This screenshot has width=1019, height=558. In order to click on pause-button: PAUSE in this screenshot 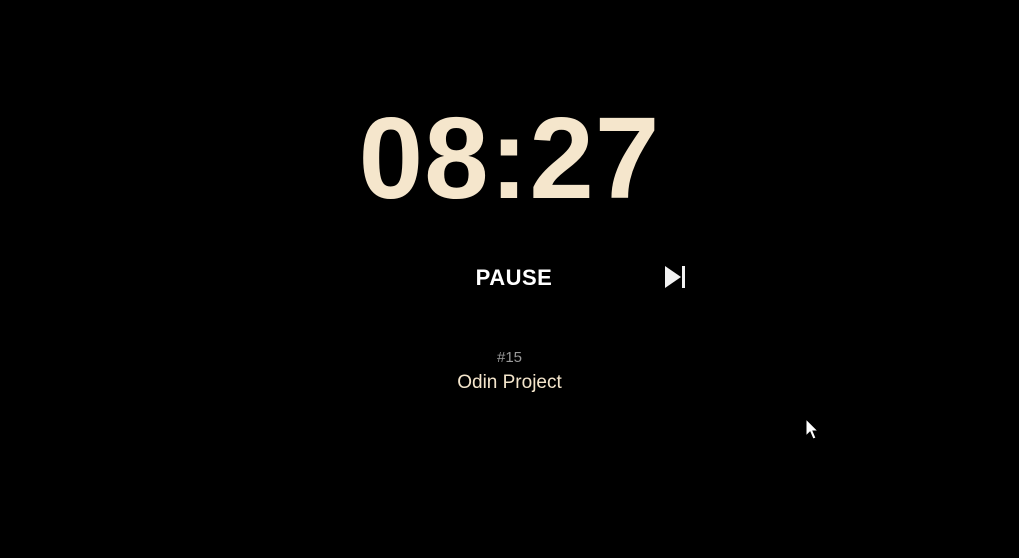, I will do `click(514, 278)`.